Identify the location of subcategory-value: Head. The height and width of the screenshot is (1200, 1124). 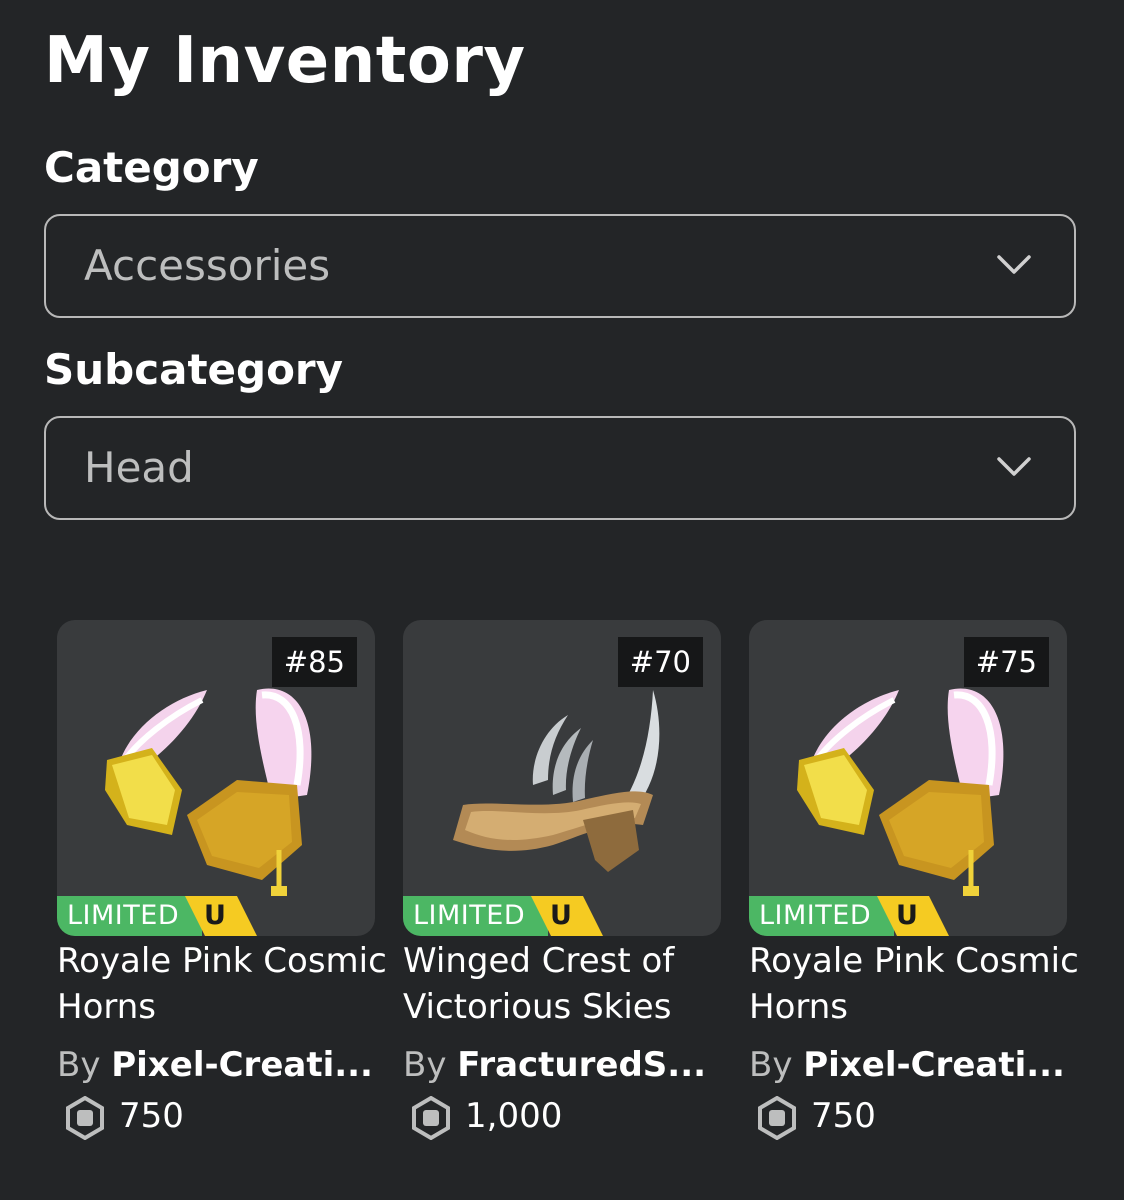
(139, 467).